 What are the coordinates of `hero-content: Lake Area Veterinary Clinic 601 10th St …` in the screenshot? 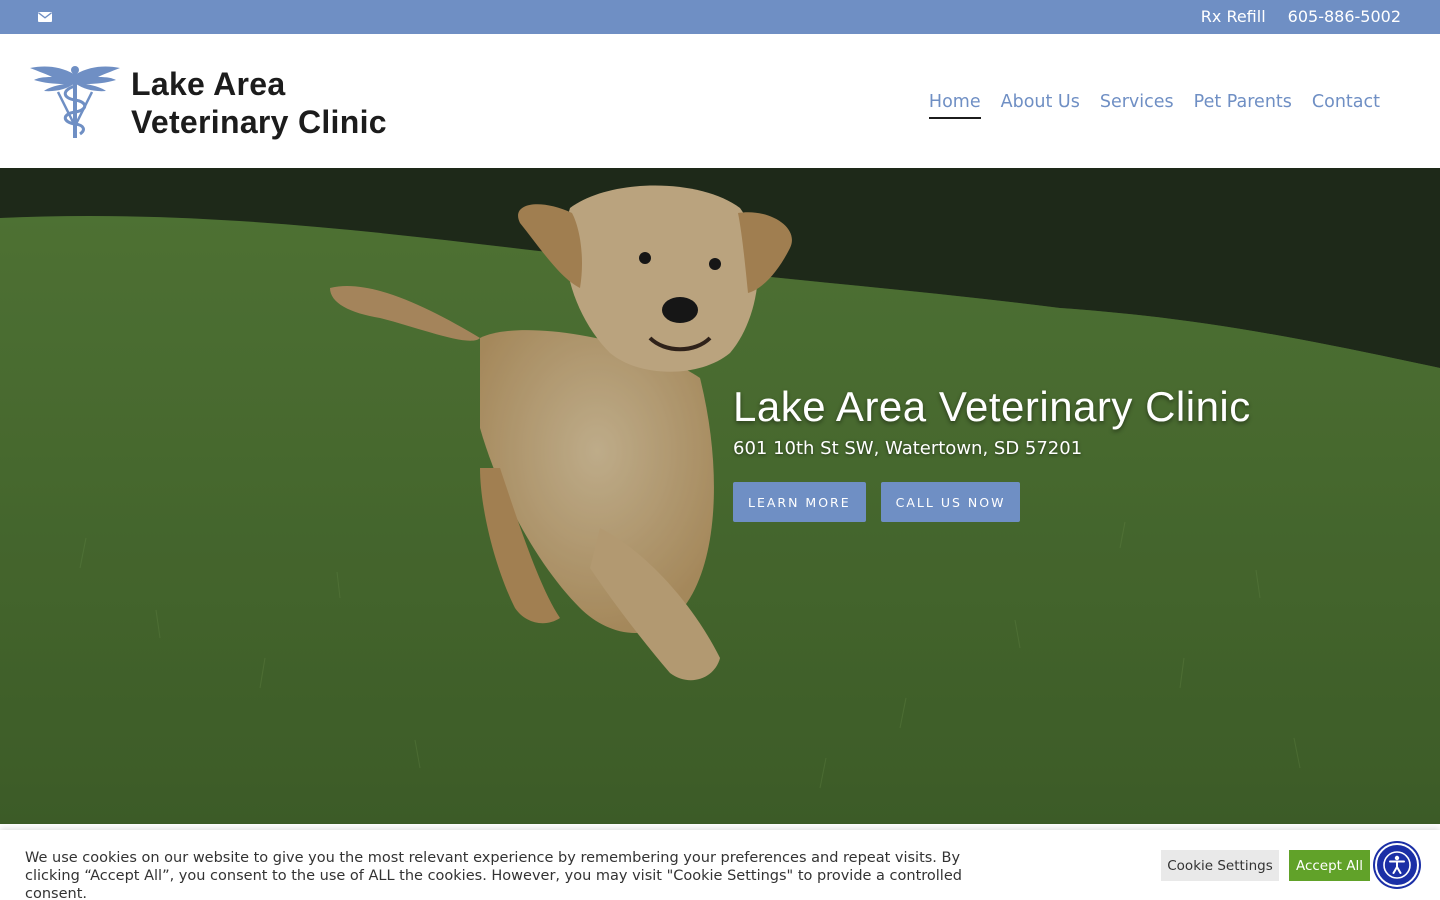 It's located at (992, 452).